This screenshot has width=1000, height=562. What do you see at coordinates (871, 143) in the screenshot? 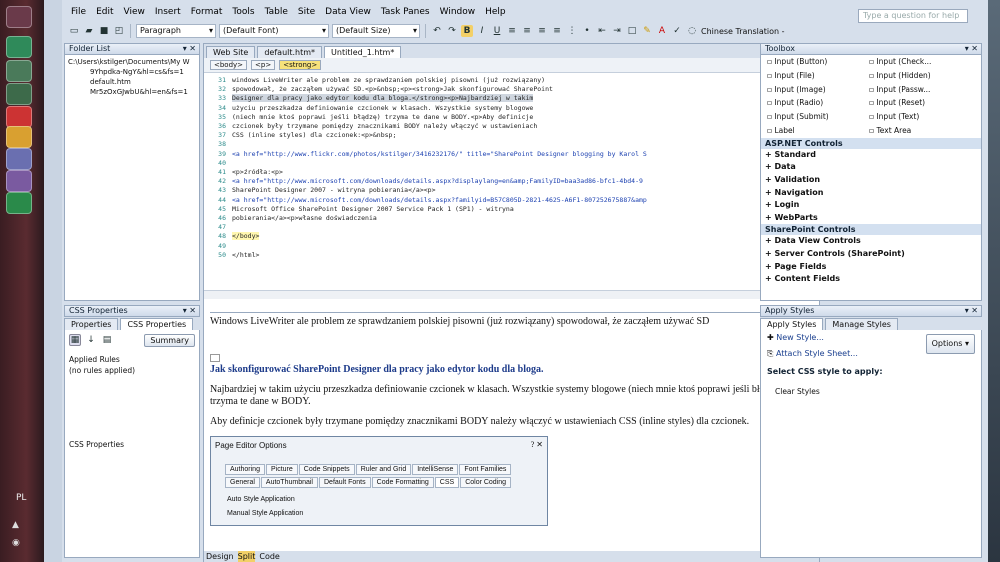
I see `asp-net-controls-header: ASP.NET Controls` at bounding box center [871, 143].